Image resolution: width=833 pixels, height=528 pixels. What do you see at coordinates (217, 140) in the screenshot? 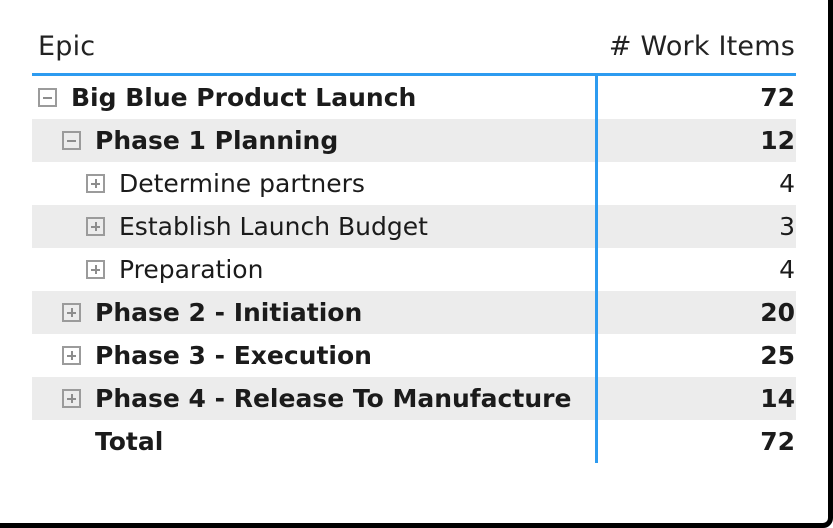
I see `row-label-text: Phase 1 Planning` at bounding box center [217, 140].